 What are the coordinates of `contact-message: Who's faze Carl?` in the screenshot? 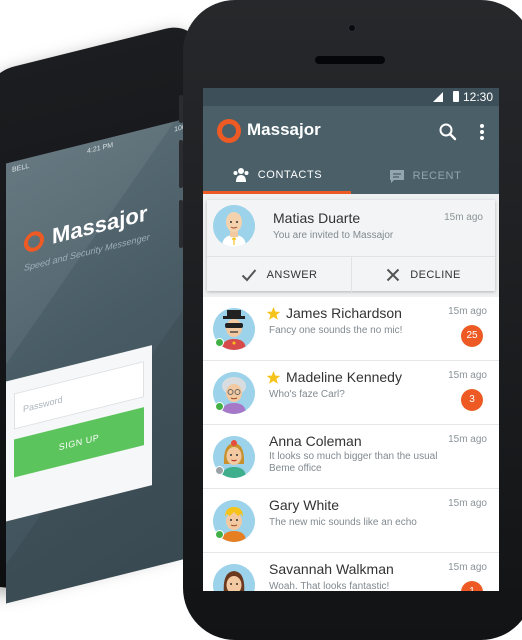 It's located at (307, 394).